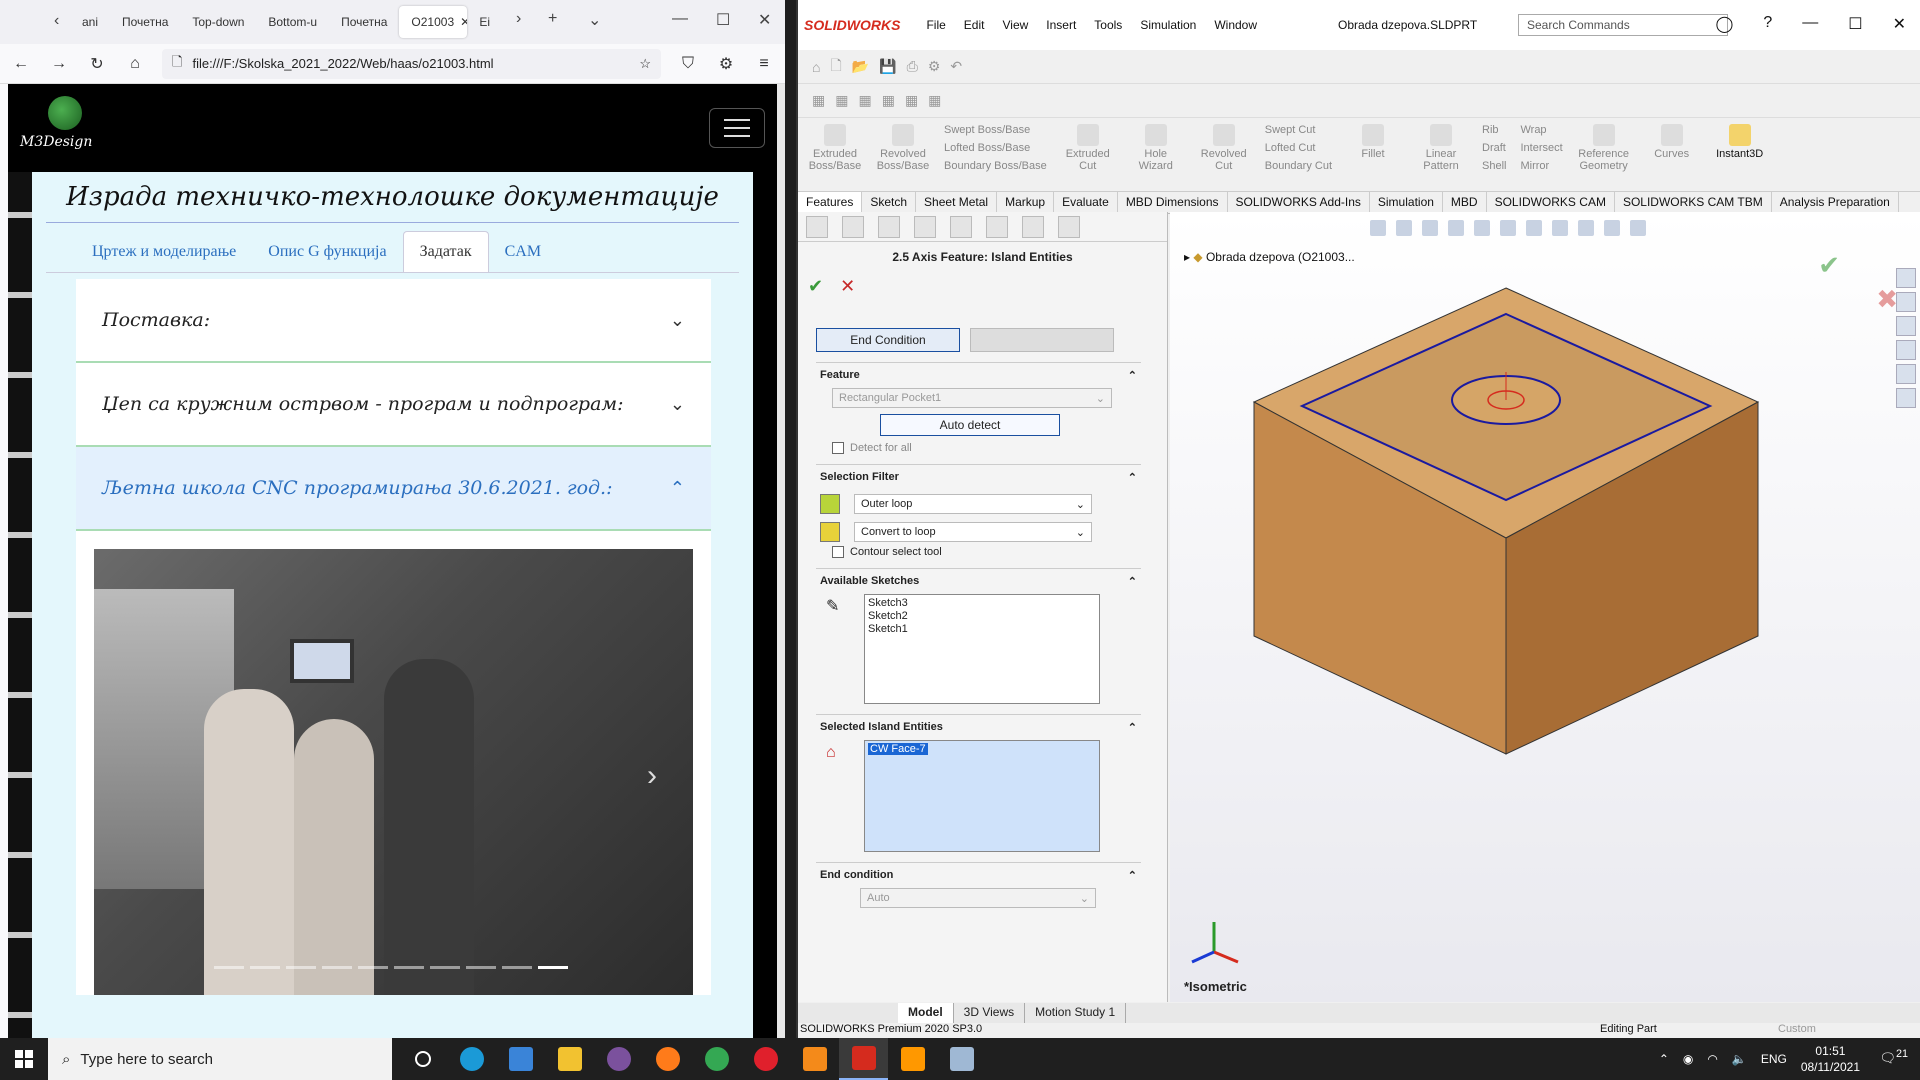 This screenshot has width=1920, height=1080. What do you see at coordinates (1899, 24) in the screenshot?
I see `close-icon: ✕` at bounding box center [1899, 24].